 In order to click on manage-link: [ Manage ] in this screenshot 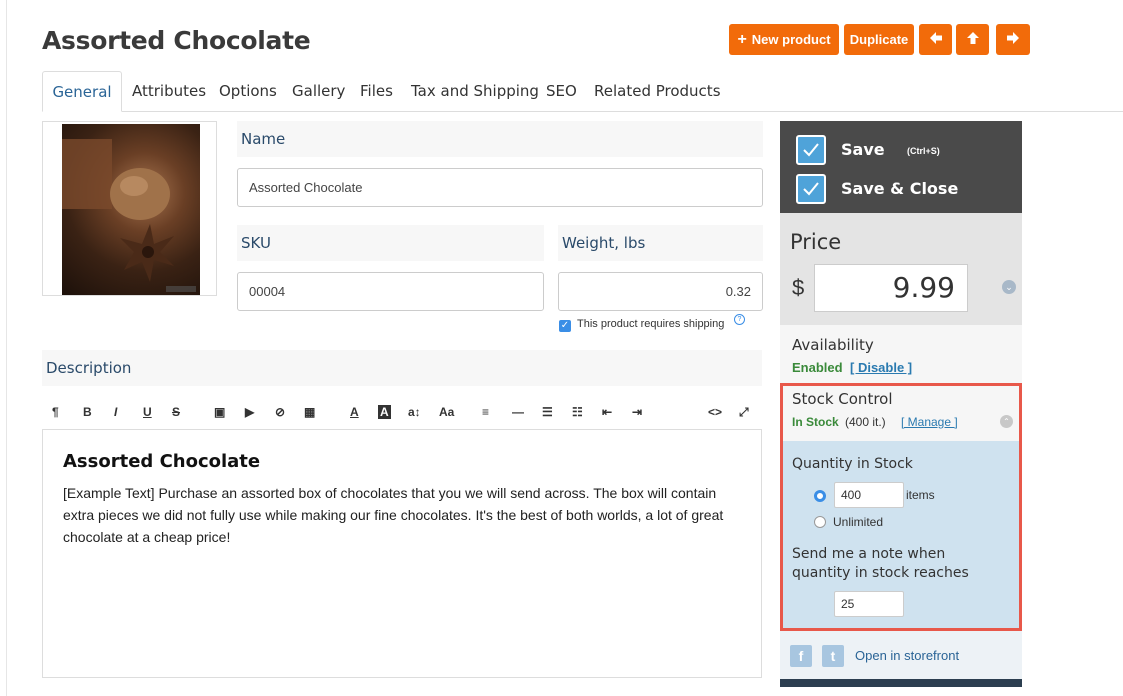, I will do `click(929, 422)`.